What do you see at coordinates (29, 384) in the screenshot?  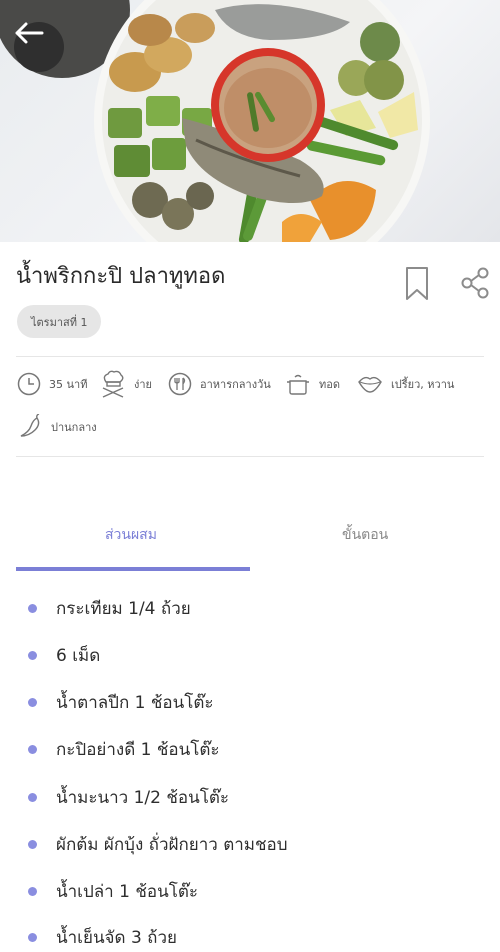 I see `clock-icon` at bounding box center [29, 384].